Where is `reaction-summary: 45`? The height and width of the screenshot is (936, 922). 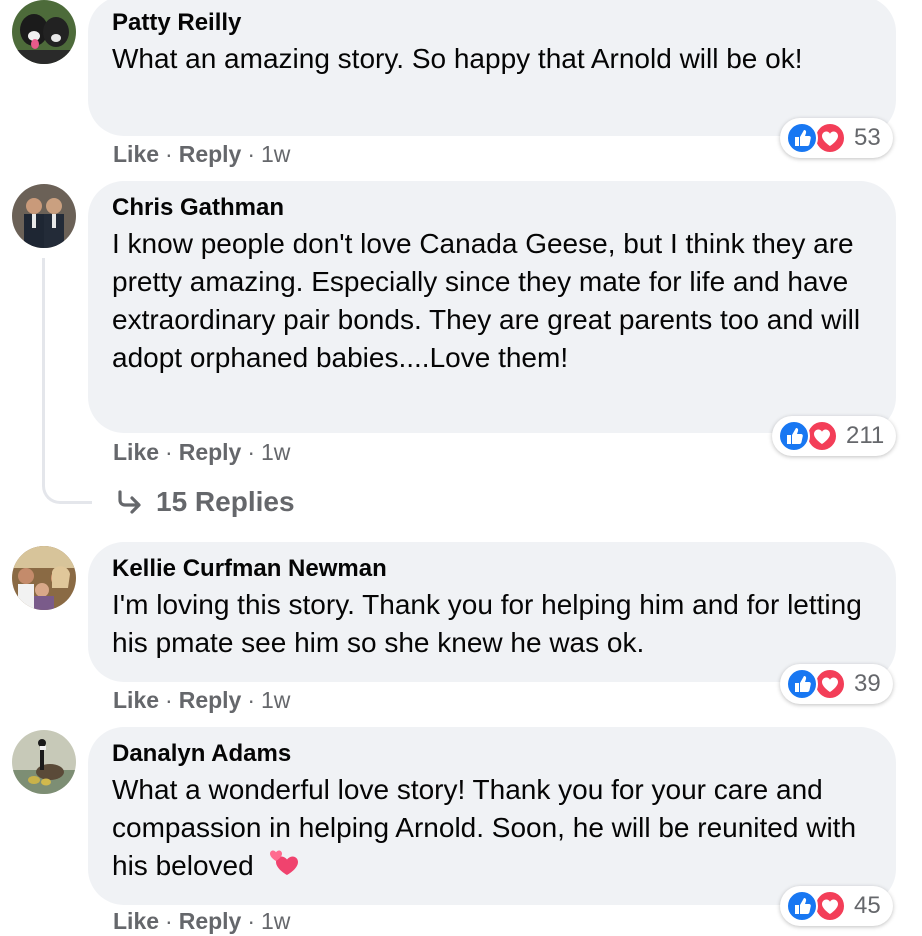 reaction-summary: 45 is located at coordinates (836, 906).